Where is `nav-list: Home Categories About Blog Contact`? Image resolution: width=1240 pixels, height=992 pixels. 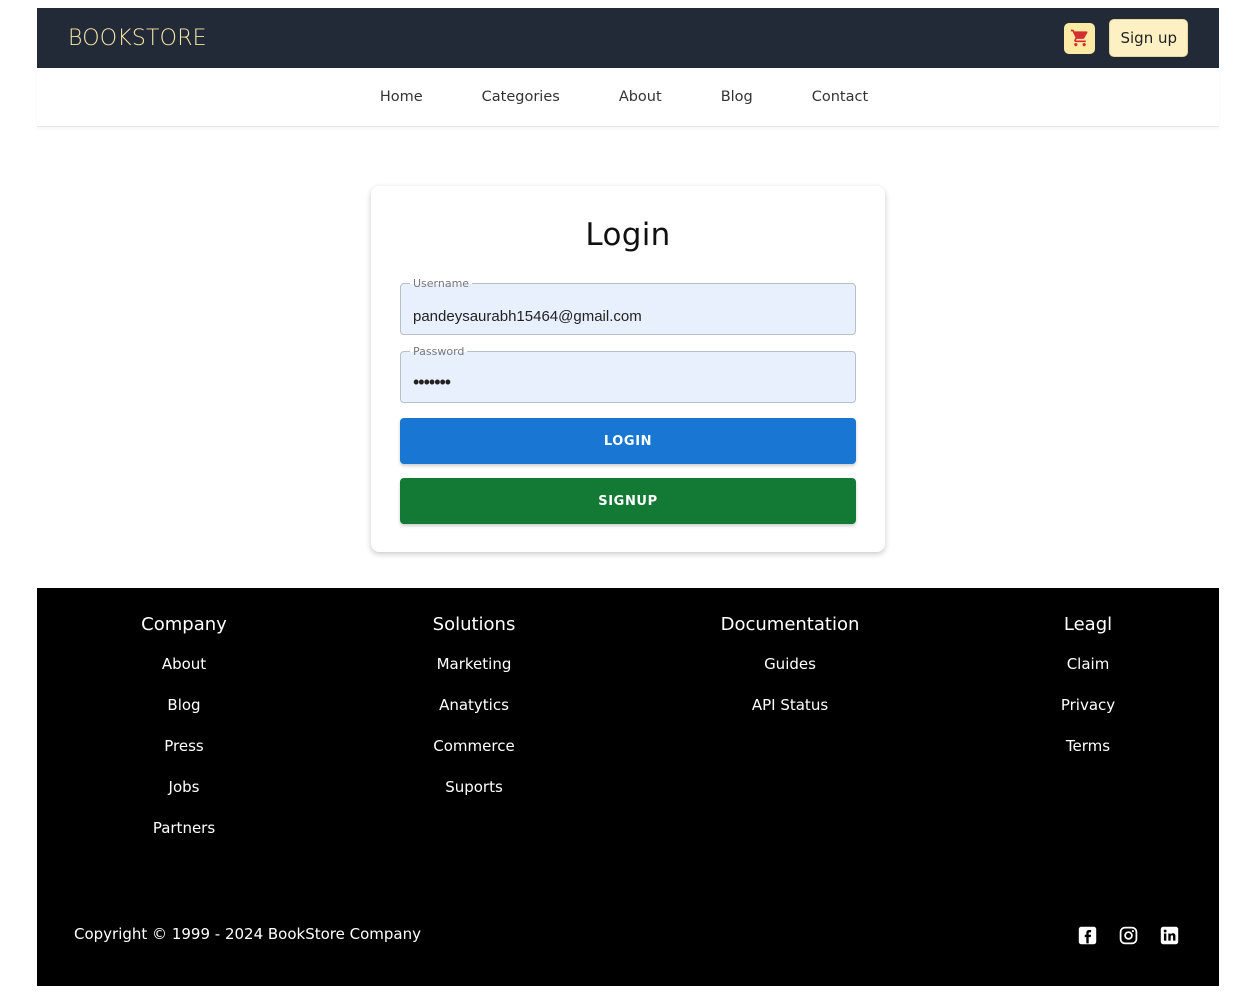 nav-list: Home Categories About Blog Contact is located at coordinates (623, 97).